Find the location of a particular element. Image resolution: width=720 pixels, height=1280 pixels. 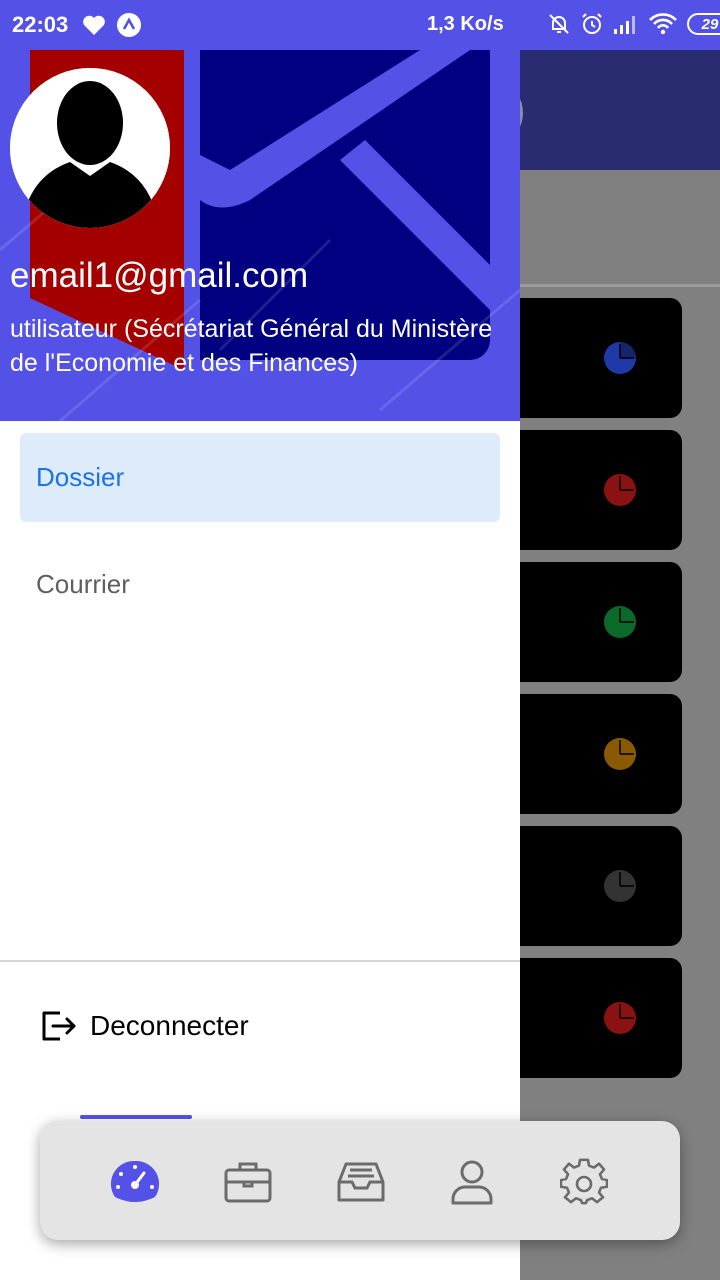

bottom-nav-profile is located at coordinates (472, 1182).